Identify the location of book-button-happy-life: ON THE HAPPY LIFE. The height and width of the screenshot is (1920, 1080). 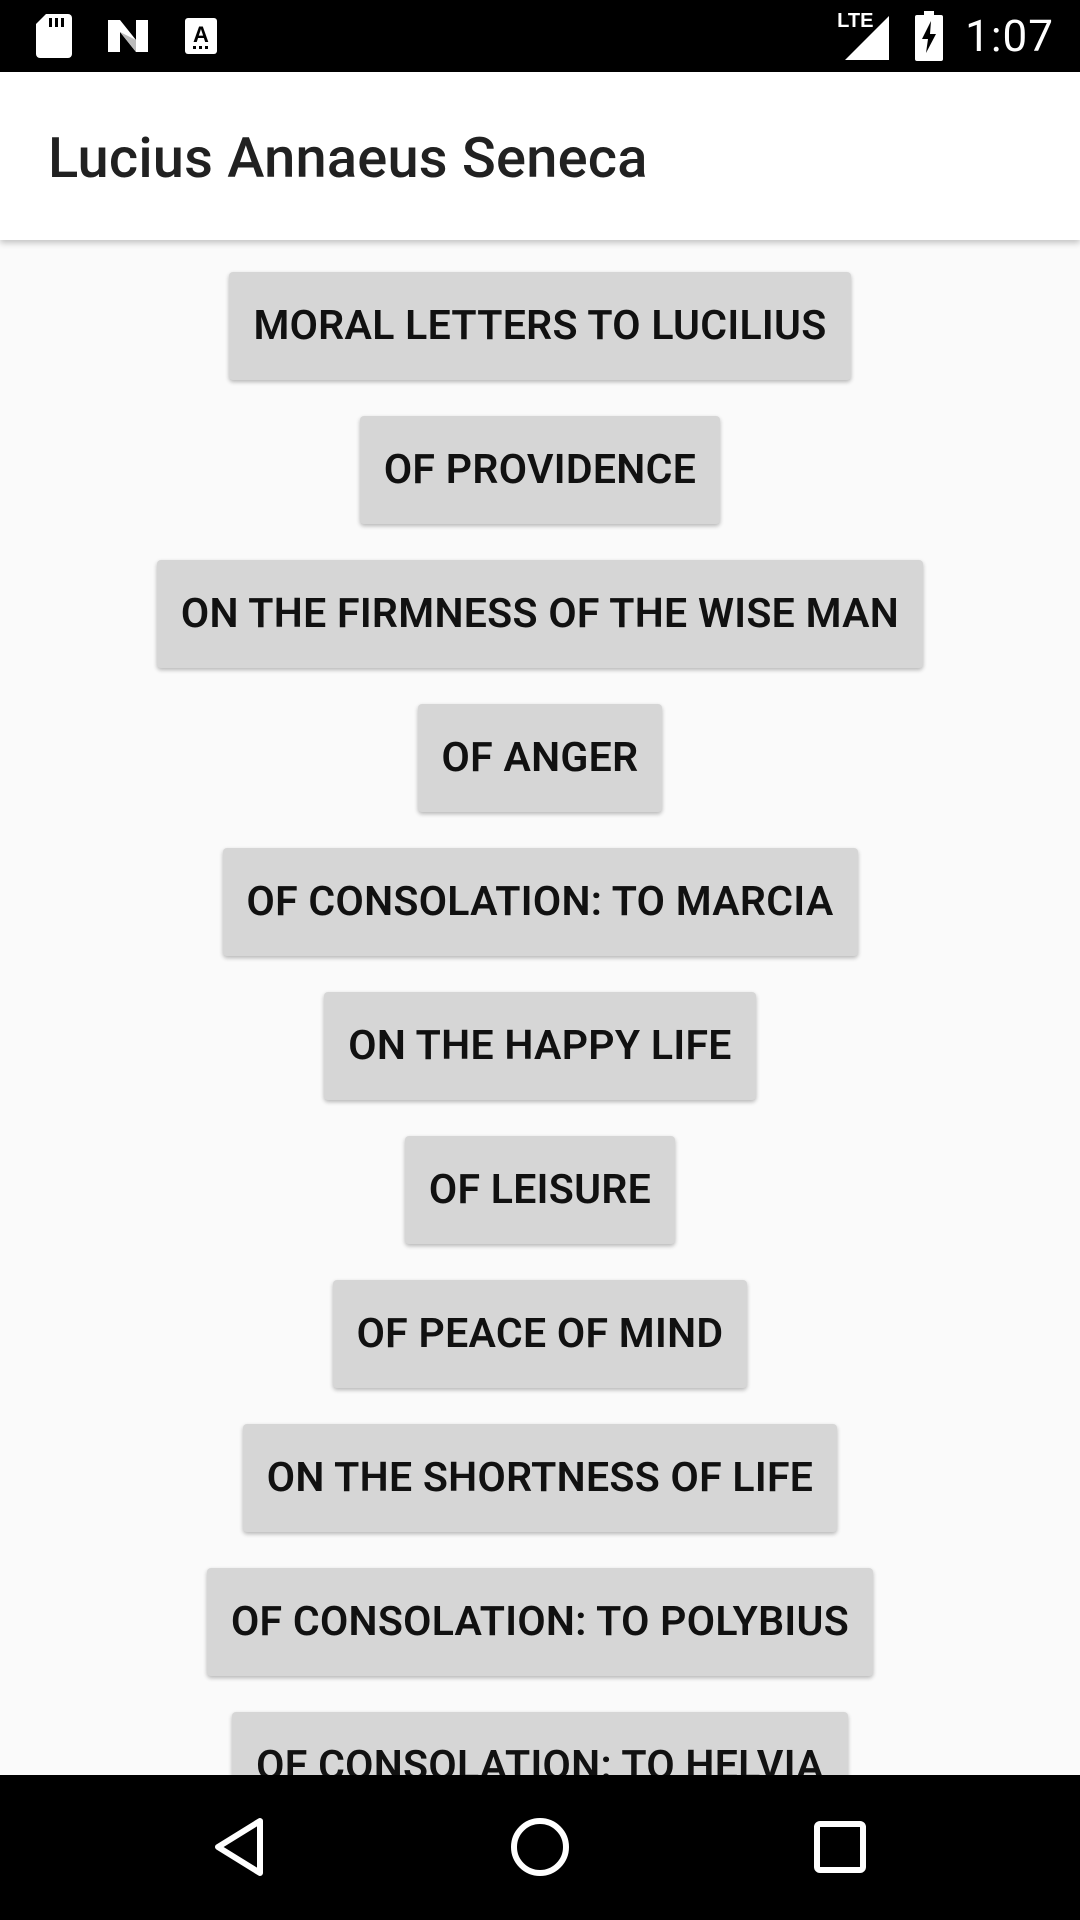
(540, 1046).